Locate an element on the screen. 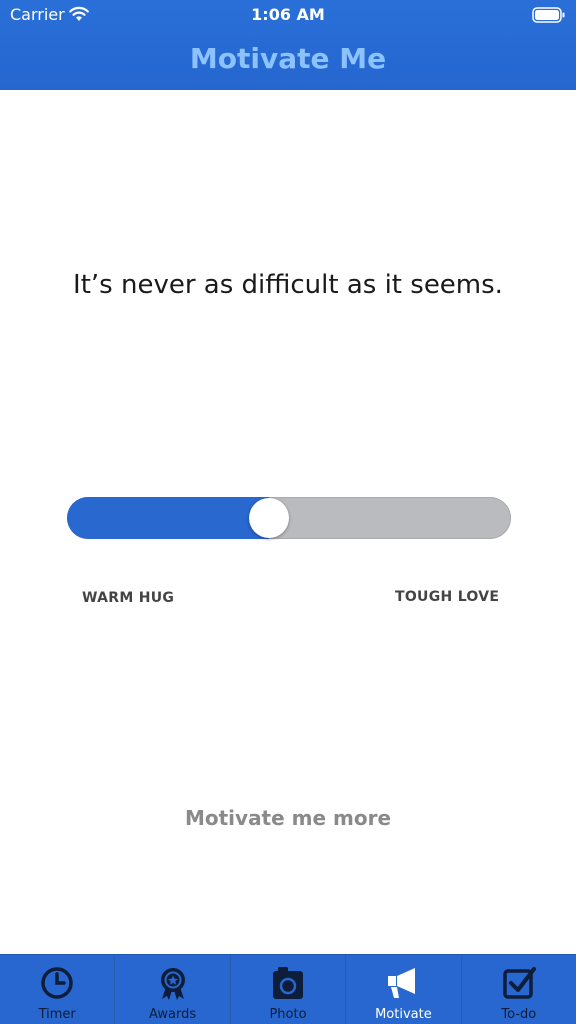 The height and width of the screenshot is (1024, 576). motivation-style-slider is located at coordinates (289, 518).